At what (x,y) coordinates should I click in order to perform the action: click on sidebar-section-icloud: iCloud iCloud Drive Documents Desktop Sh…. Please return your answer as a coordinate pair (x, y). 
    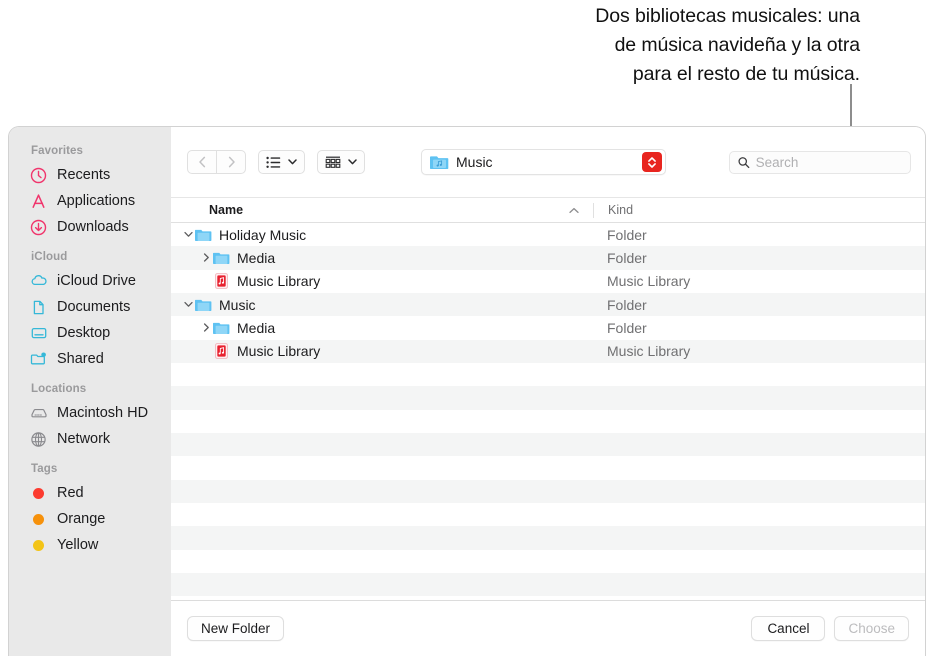
    Looking at the image, I should click on (90, 311).